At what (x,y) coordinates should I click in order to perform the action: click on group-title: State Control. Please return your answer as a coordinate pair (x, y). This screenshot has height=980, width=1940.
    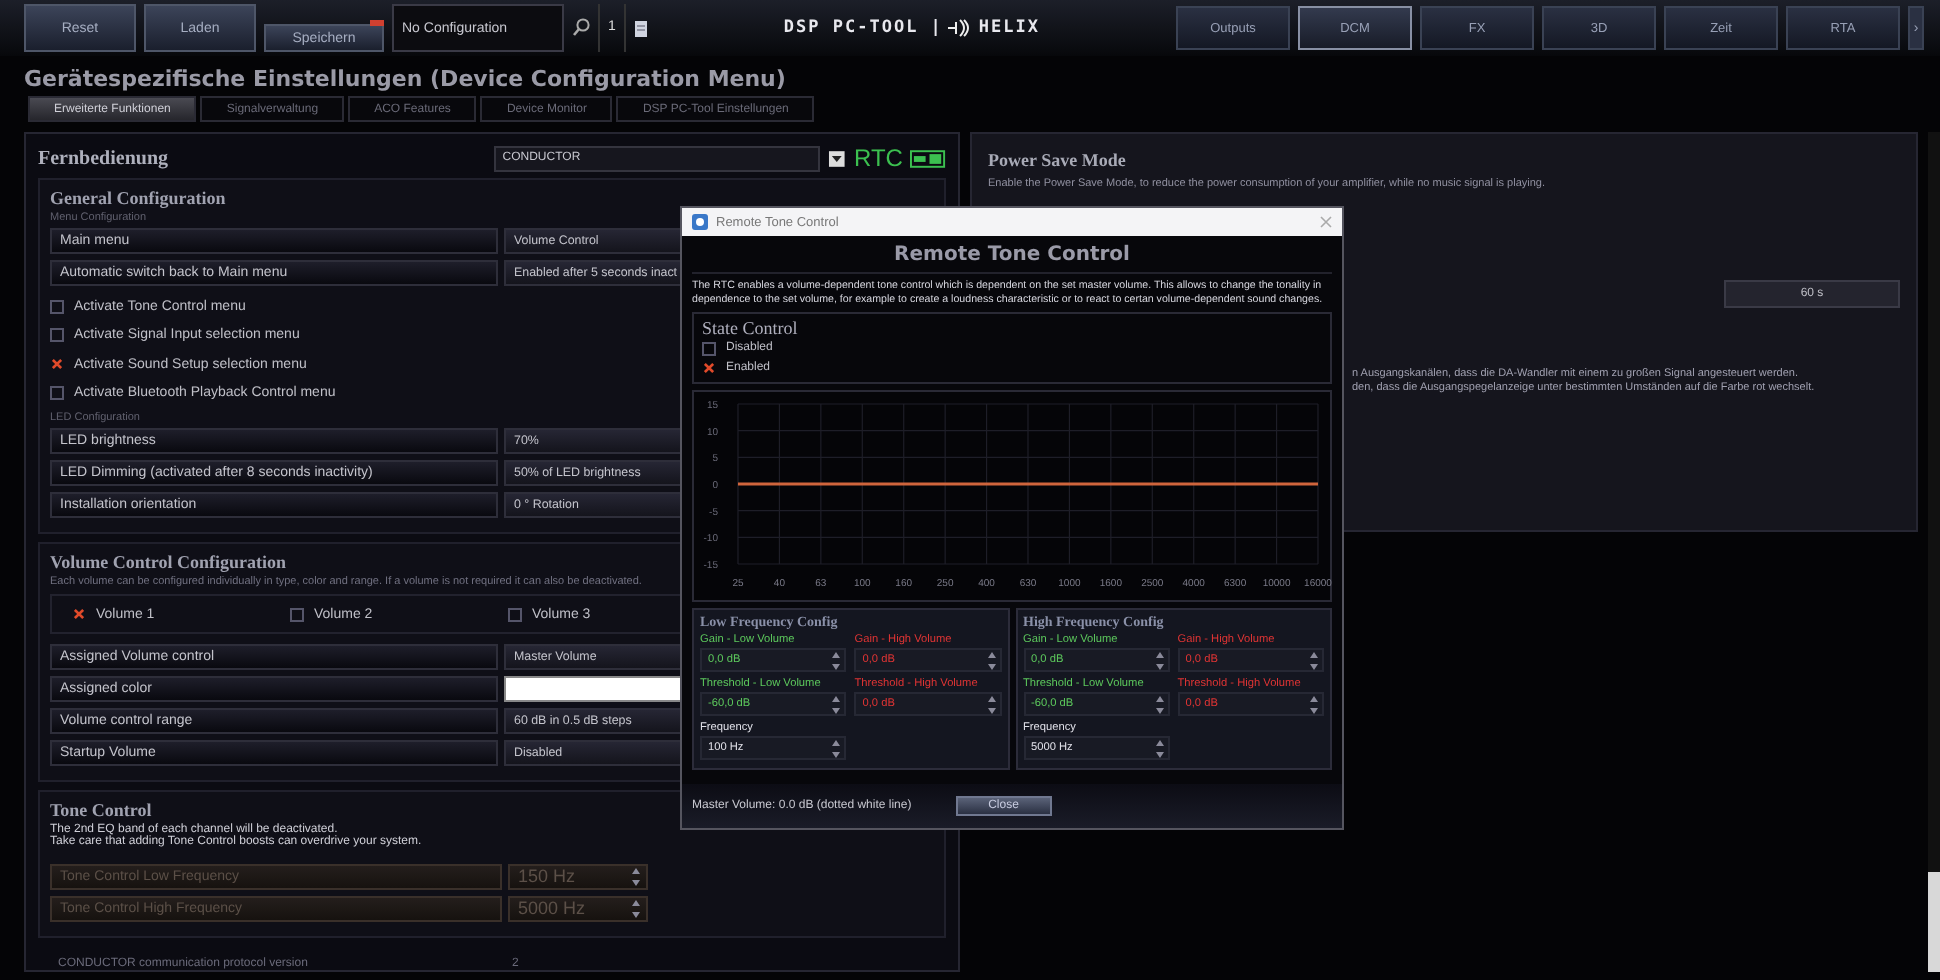
    Looking at the image, I should click on (751, 328).